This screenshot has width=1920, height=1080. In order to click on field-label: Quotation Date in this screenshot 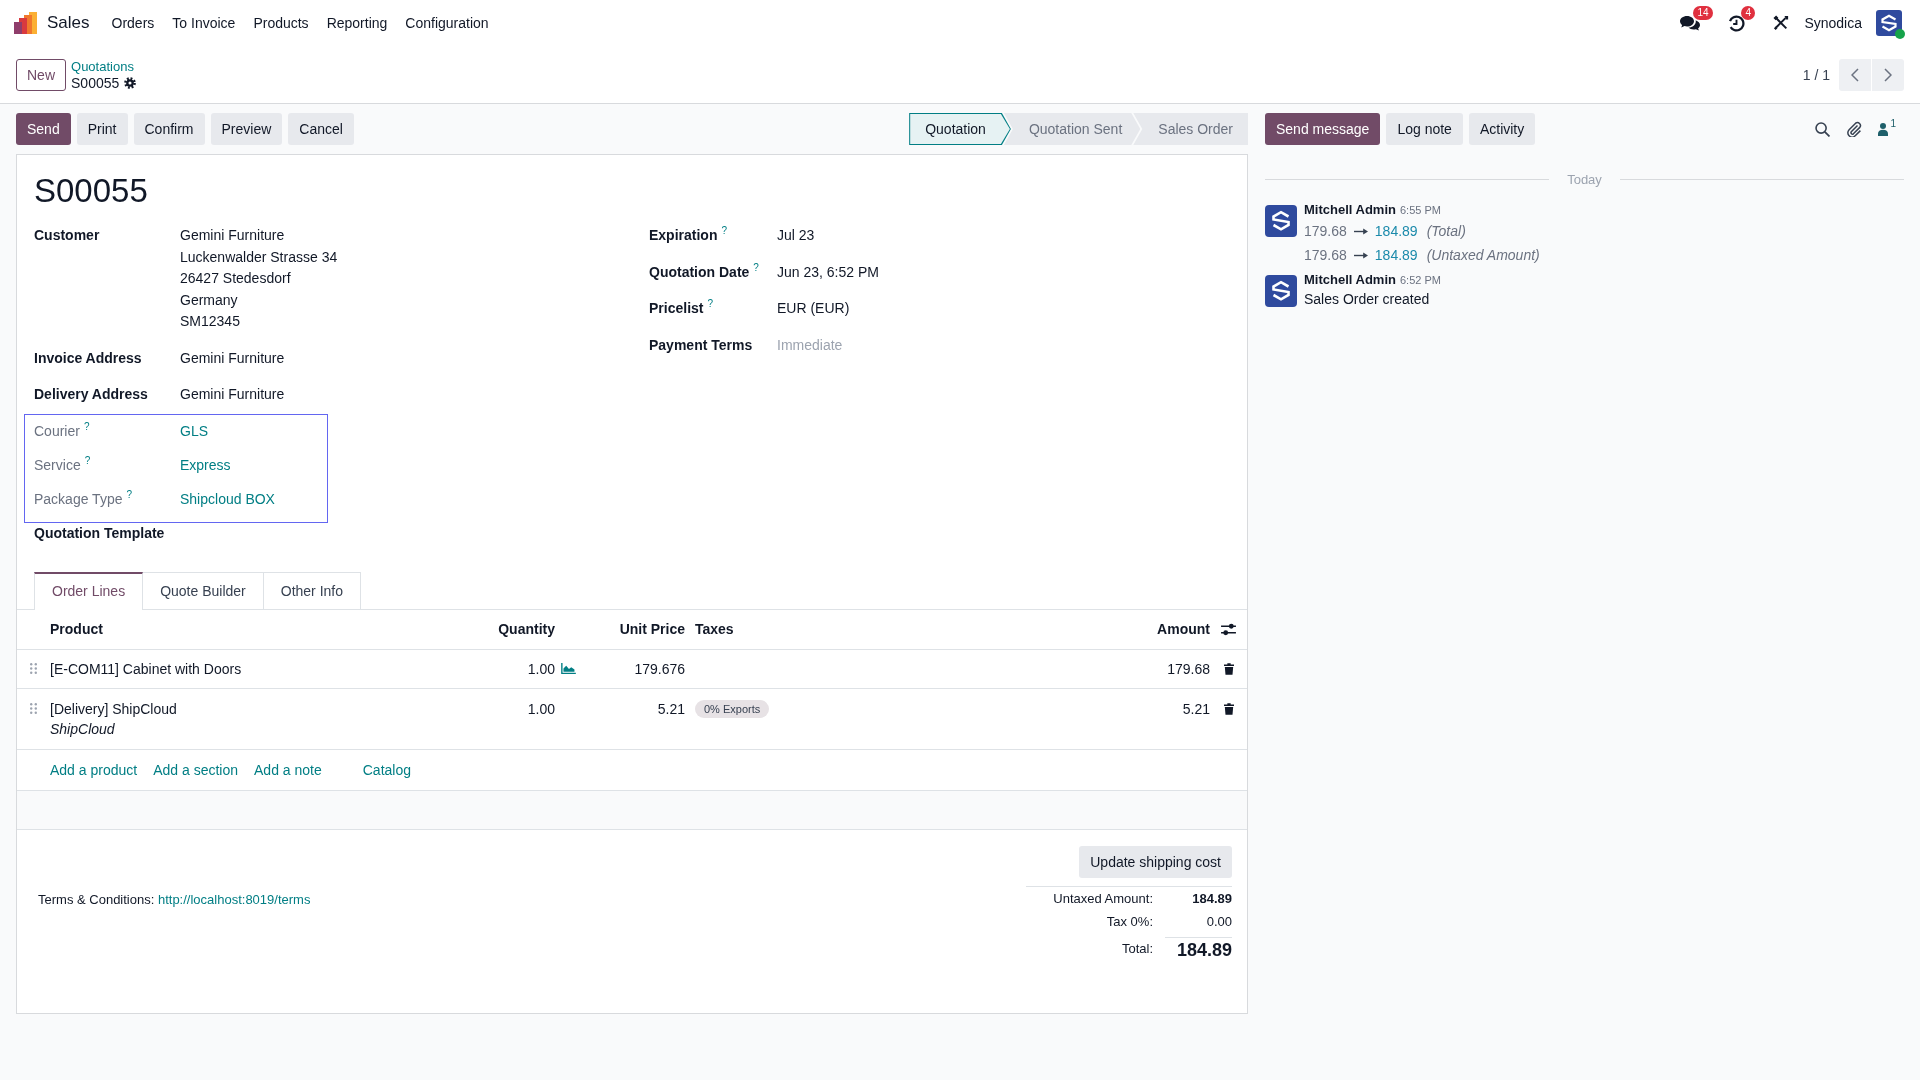, I will do `click(699, 272)`.